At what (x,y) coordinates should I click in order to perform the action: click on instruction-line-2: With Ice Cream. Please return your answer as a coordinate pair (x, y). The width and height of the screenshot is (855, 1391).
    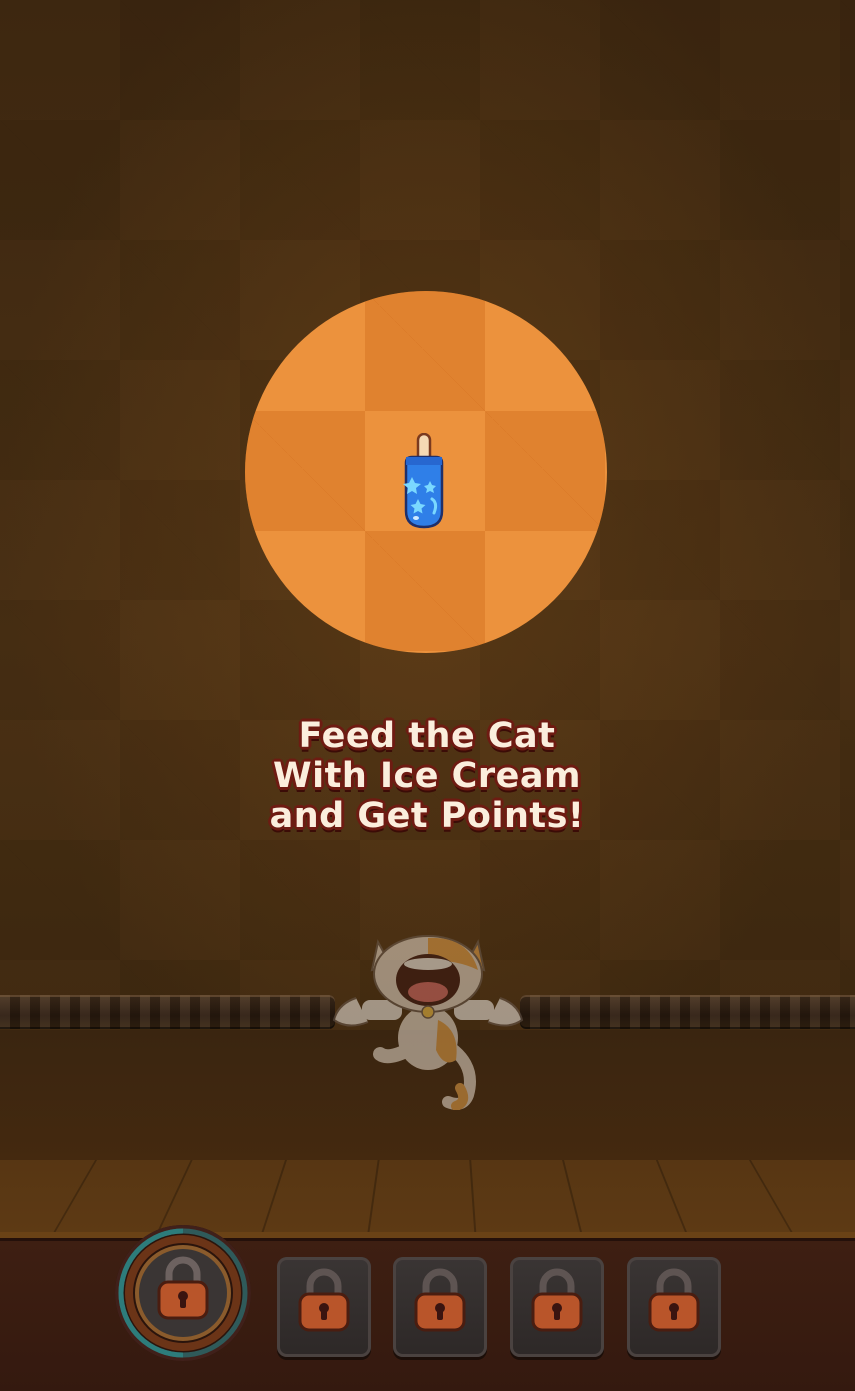
    Looking at the image, I should click on (427, 776).